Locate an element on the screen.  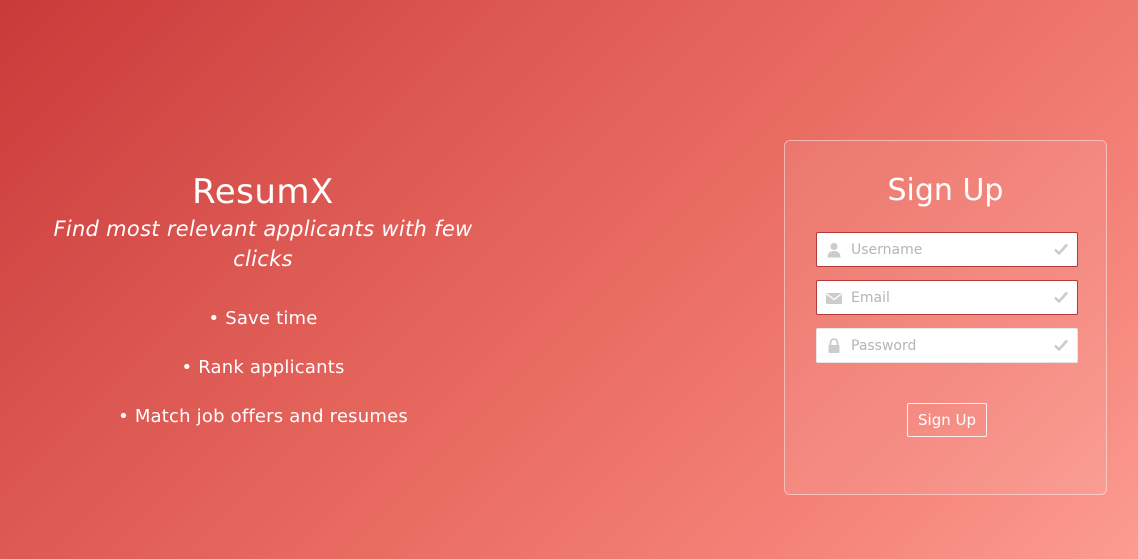
email-field is located at coordinates (947, 297).